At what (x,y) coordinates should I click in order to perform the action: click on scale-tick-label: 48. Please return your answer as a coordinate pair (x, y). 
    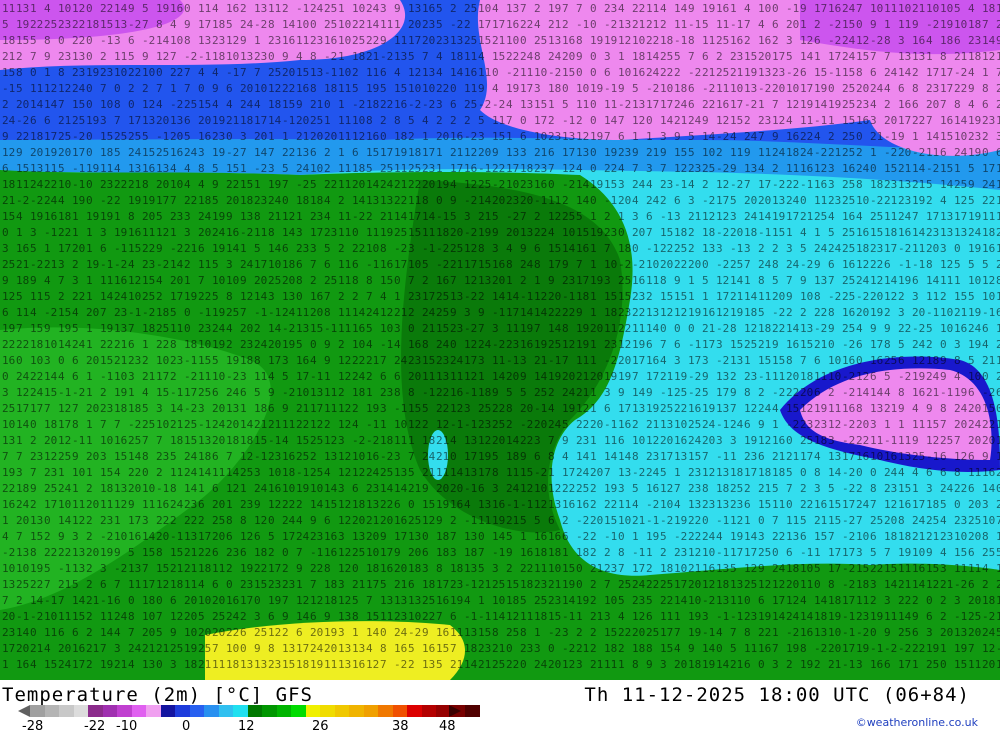
    Looking at the image, I should click on (447, 726).